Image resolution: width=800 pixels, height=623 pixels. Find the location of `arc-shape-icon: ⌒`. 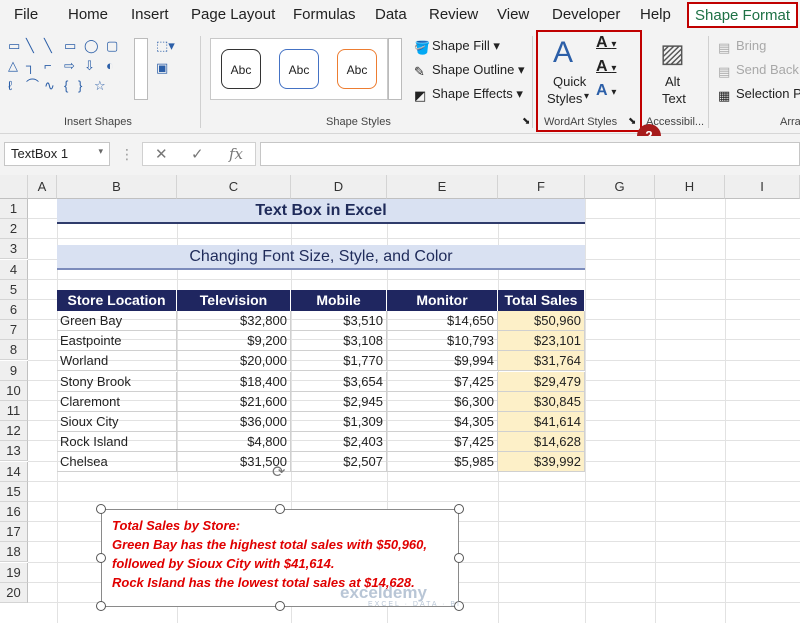

arc-shape-icon: ⌒ is located at coordinates (32, 86).